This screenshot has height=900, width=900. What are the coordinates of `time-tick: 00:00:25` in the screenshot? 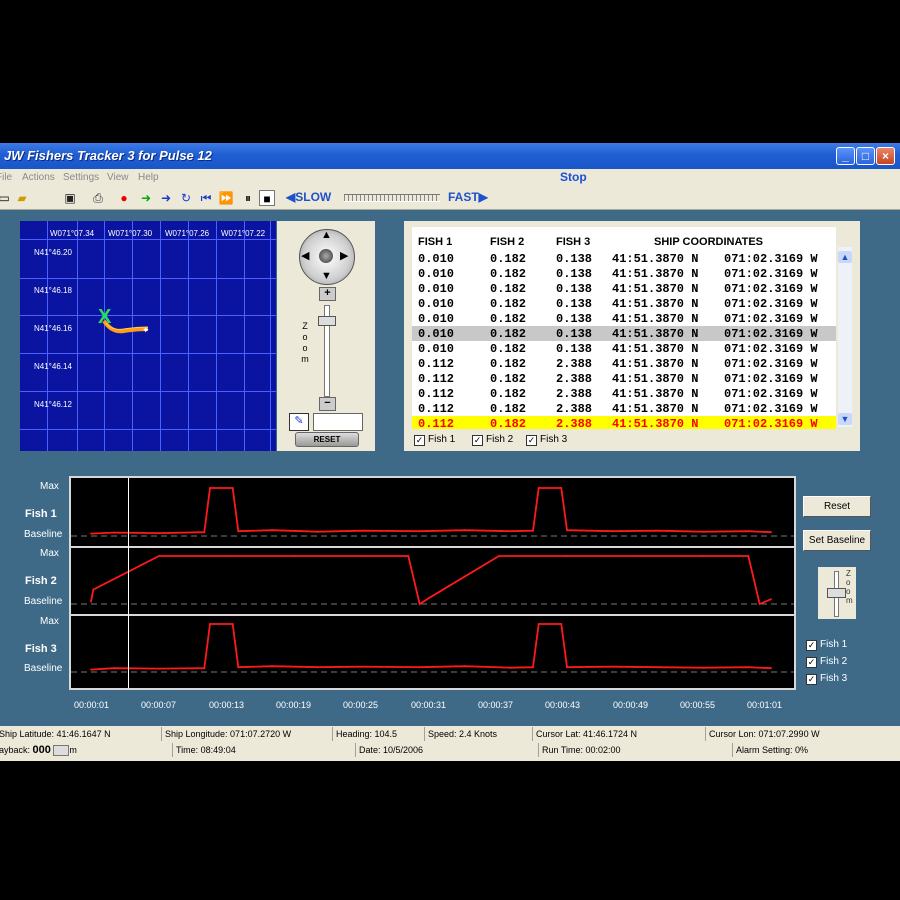 It's located at (361, 705).